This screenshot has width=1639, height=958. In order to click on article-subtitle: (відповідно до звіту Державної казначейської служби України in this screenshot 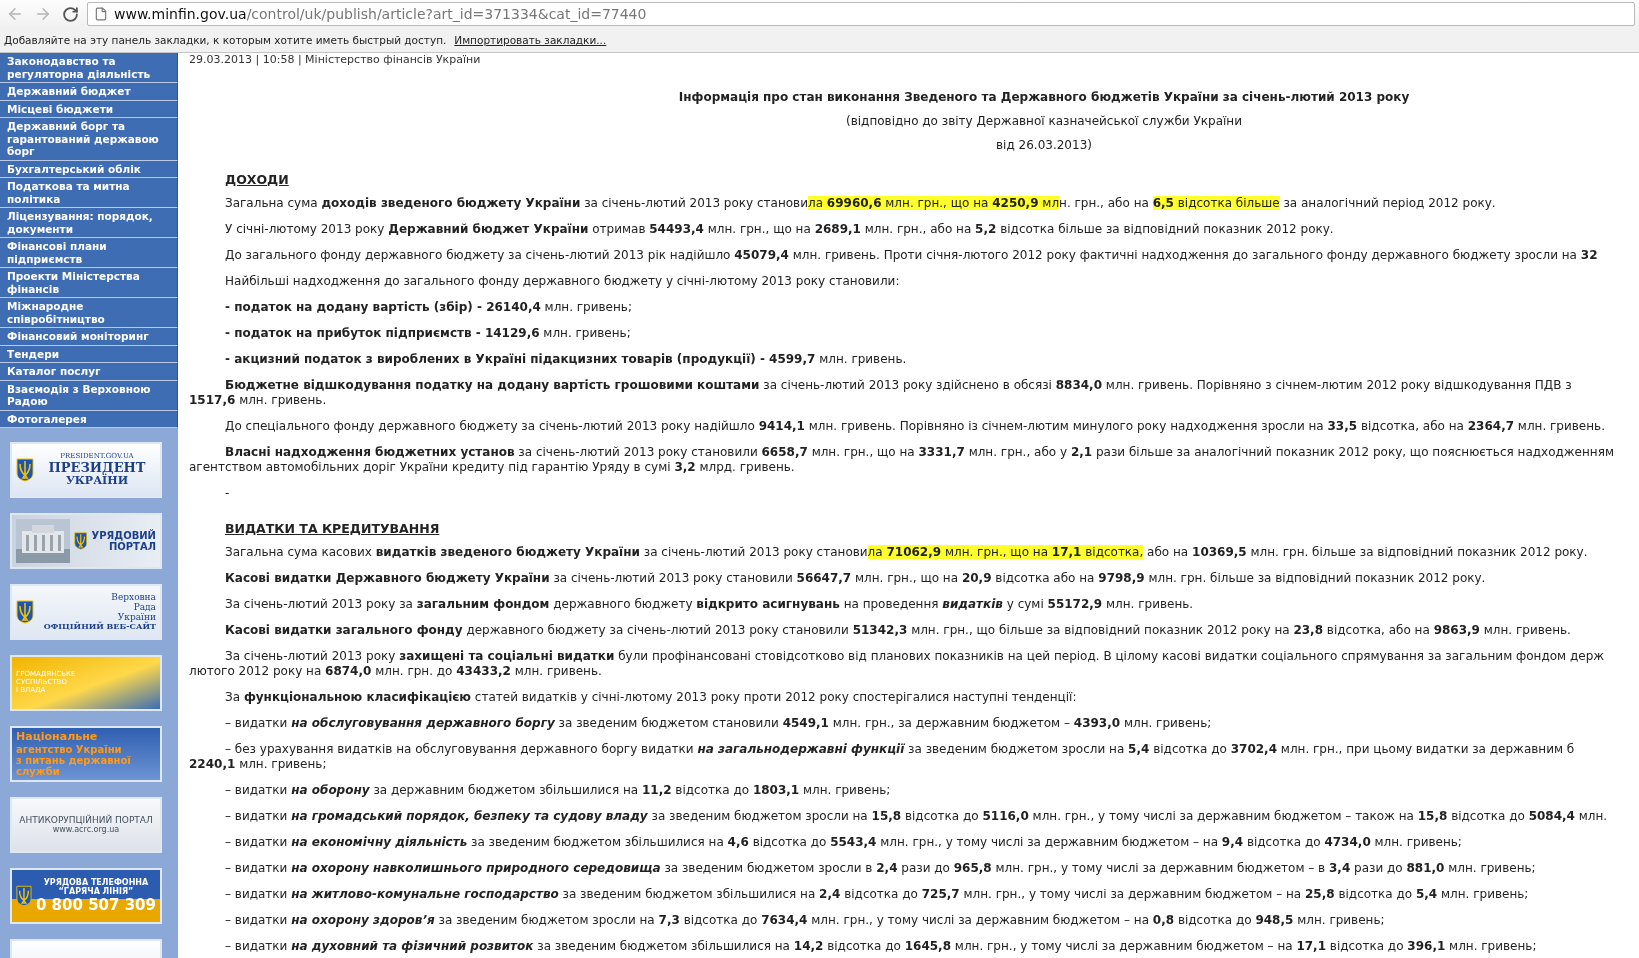, I will do `click(1044, 121)`.